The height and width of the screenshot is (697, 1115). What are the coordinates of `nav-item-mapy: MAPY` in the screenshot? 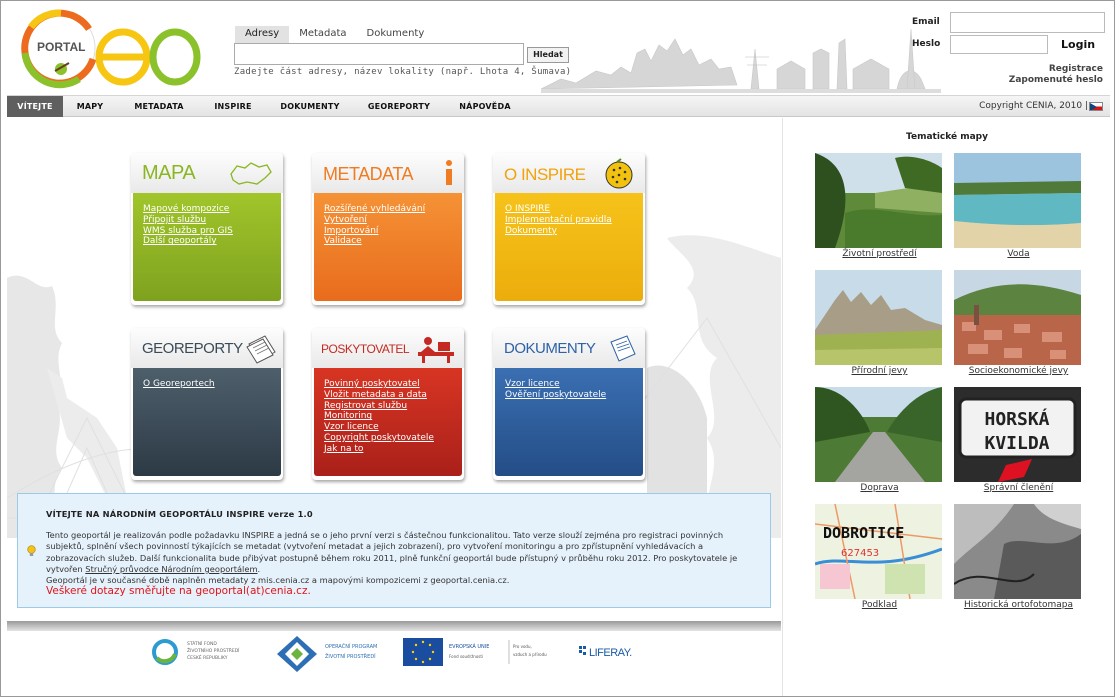 It's located at (90, 106).